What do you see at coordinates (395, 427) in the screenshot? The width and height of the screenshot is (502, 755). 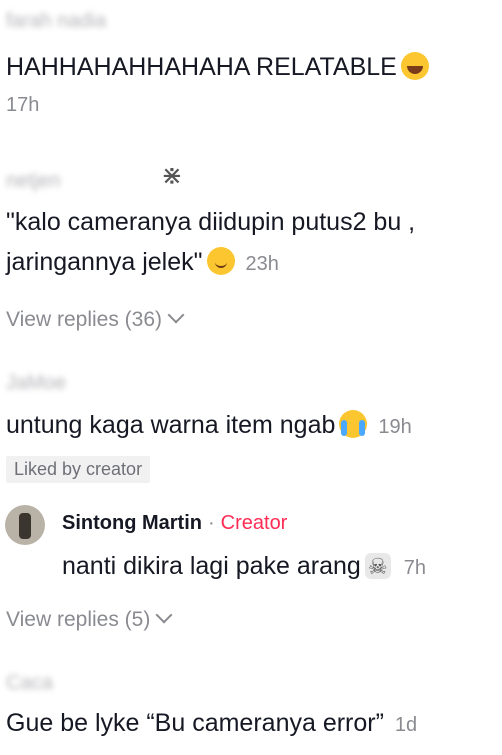 I see `comment-3-time: 19h` at bounding box center [395, 427].